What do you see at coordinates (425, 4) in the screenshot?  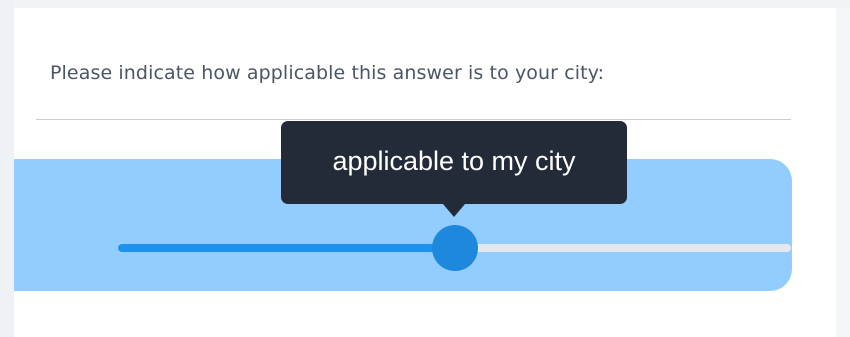 I see `top-edge` at bounding box center [425, 4].